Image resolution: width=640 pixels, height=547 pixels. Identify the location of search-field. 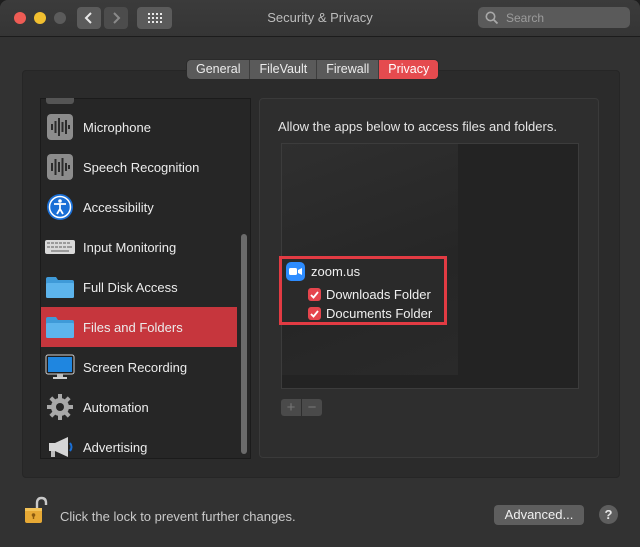
(554, 17).